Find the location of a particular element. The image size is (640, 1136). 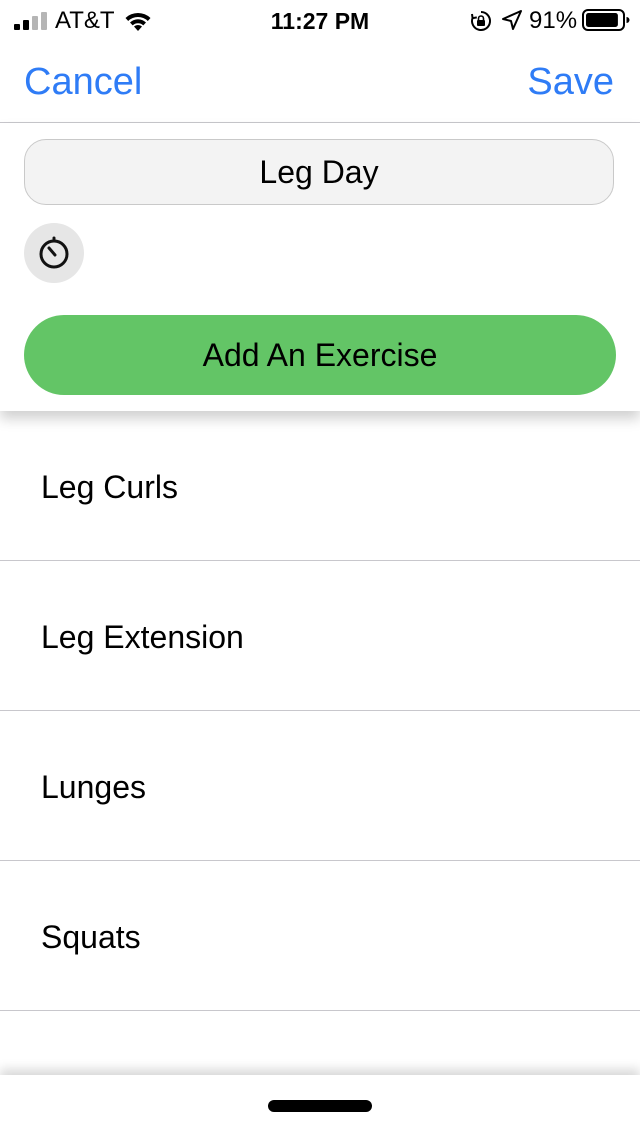

location-arrow-icon is located at coordinates (512, 20).